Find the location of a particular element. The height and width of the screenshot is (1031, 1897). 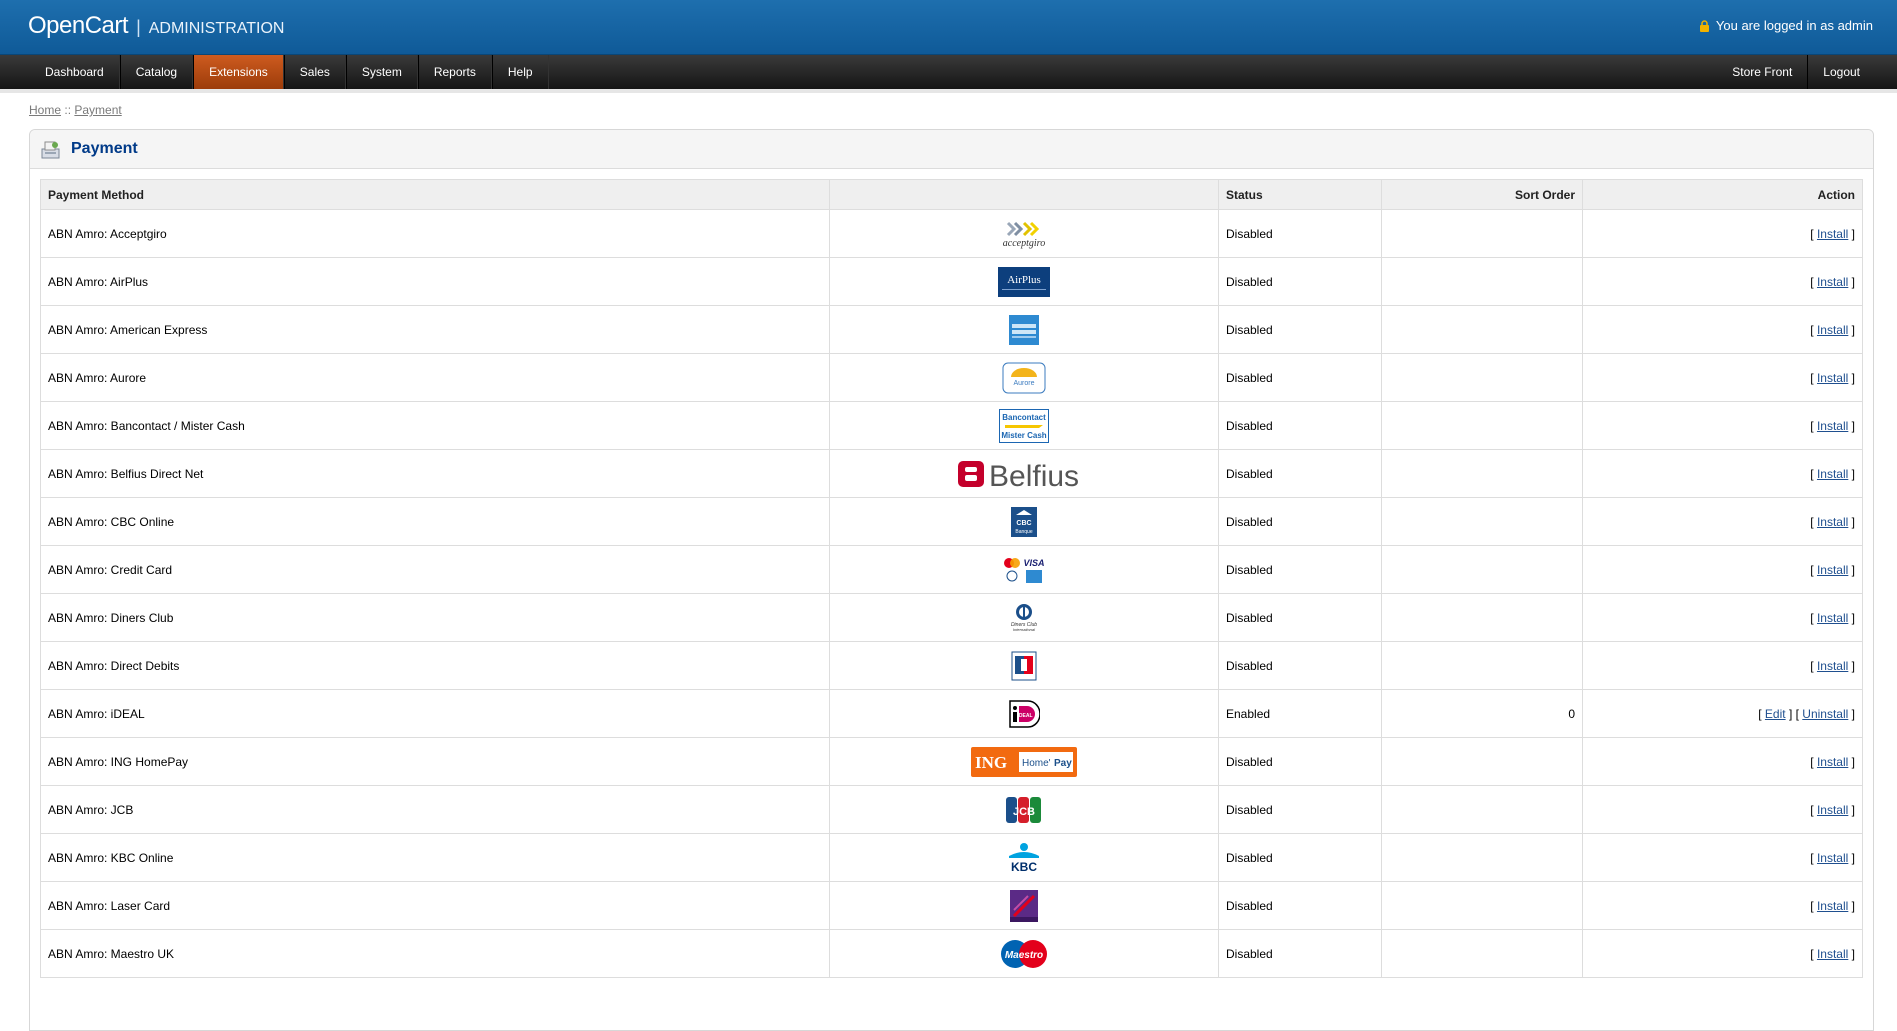

mistercash-text: Mister Cash is located at coordinates (1023, 435).